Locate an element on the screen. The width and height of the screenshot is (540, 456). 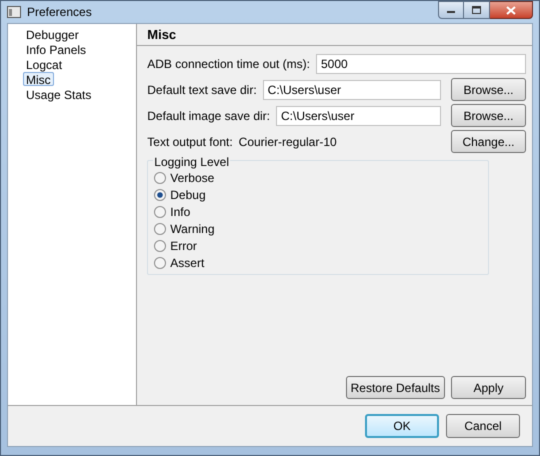
field-label: Default text save dir: is located at coordinates (202, 90).